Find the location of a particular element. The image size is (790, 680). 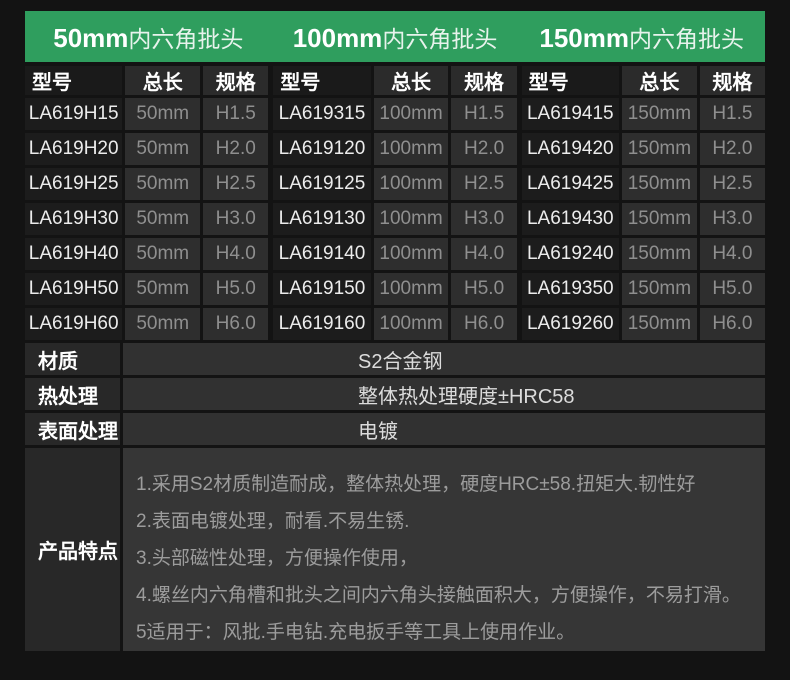

model-cell: LA619240 is located at coordinates (570, 254).